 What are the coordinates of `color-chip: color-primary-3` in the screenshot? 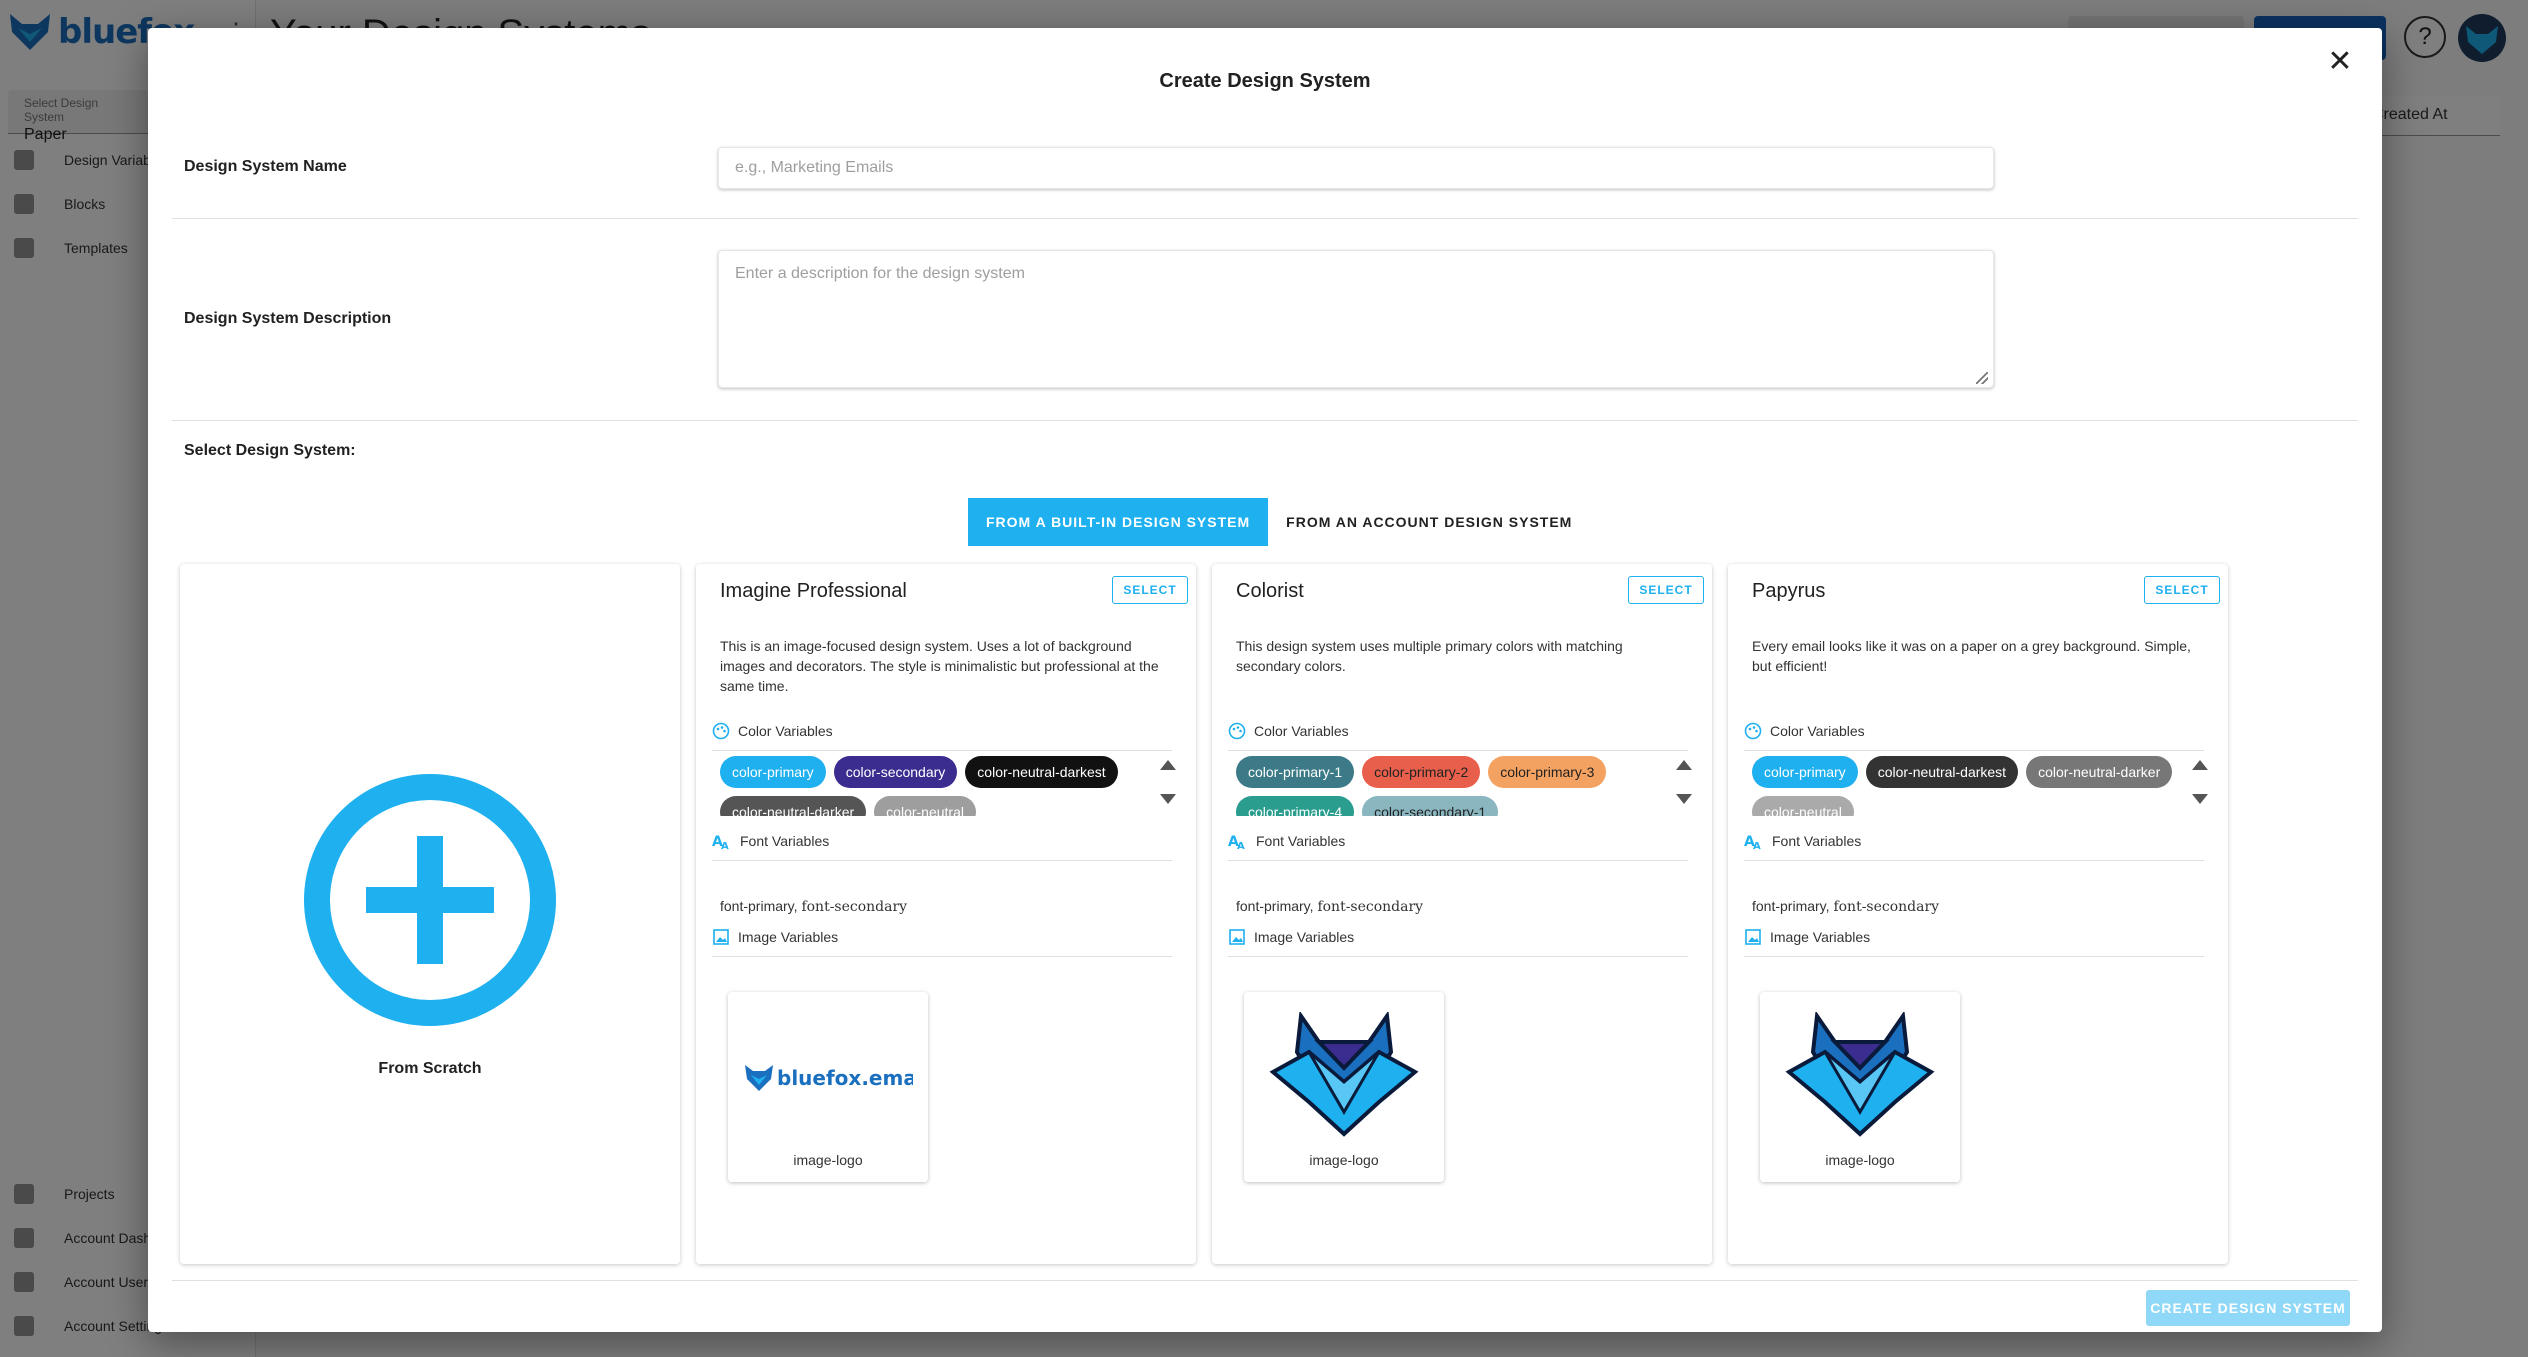 It's located at (1547, 772).